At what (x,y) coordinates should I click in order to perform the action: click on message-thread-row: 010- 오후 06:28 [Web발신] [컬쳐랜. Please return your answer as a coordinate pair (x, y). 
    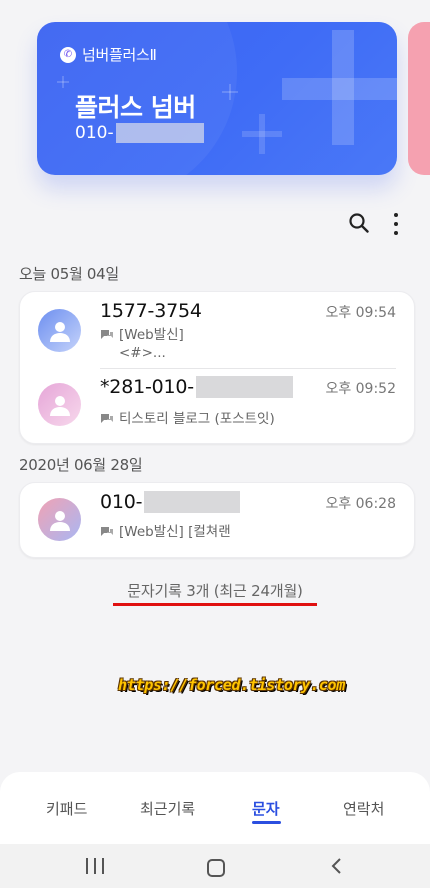
    Looking at the image, I should click on (217, 520).